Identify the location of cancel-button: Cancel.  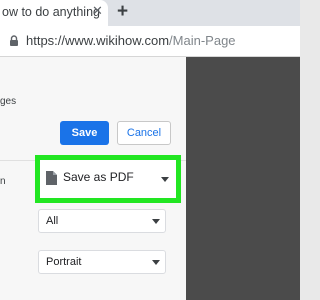
(144, 133).